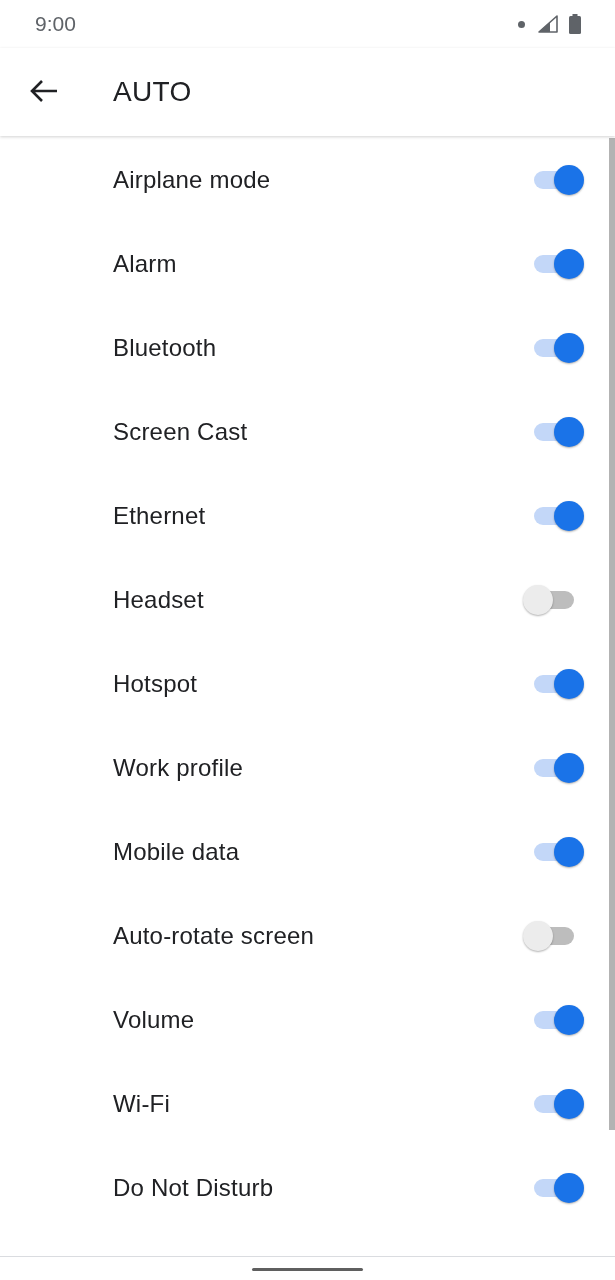  Describe the element at coordinates (214, 936) in the screenshot. I see `setting-label: Auto-rotate screen` at that location.